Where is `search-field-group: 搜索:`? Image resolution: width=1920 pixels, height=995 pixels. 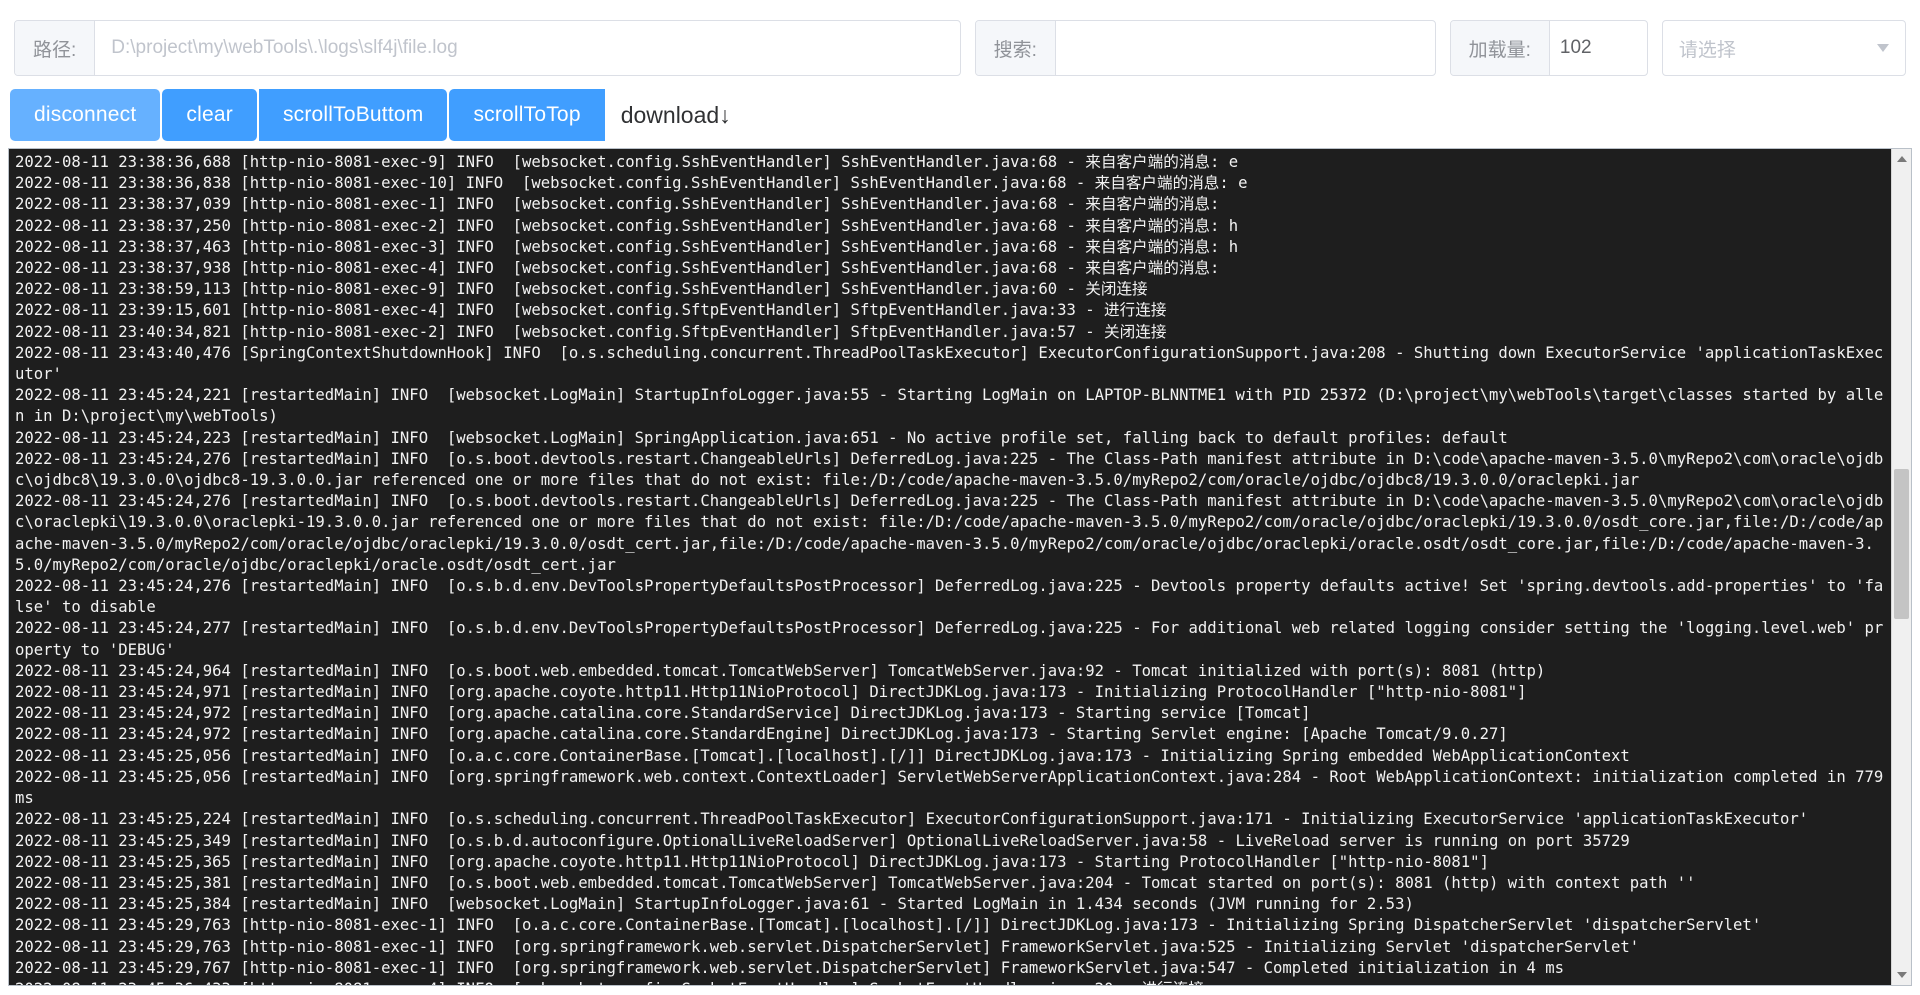 search-field-group: 搜索: is located at coordinates (1205, 48).